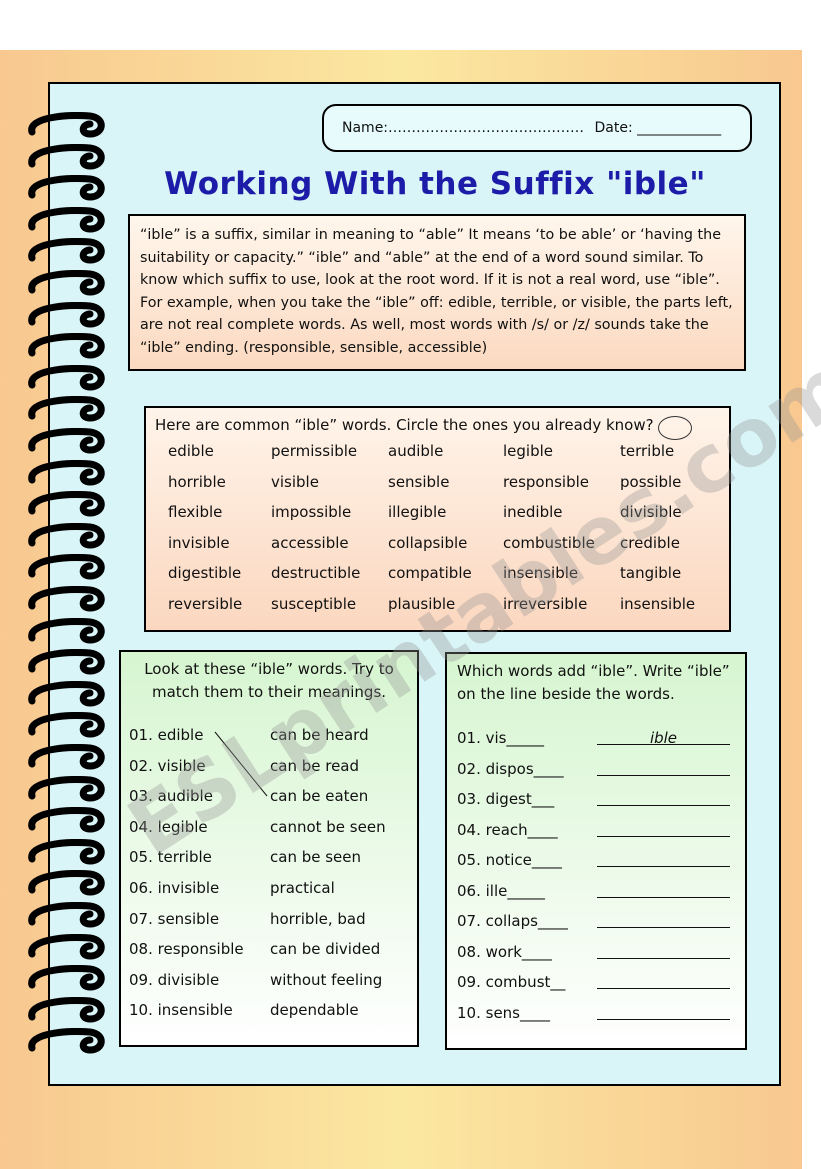  I want to click on match-meaning: horrible, bad, so click(318, 918).